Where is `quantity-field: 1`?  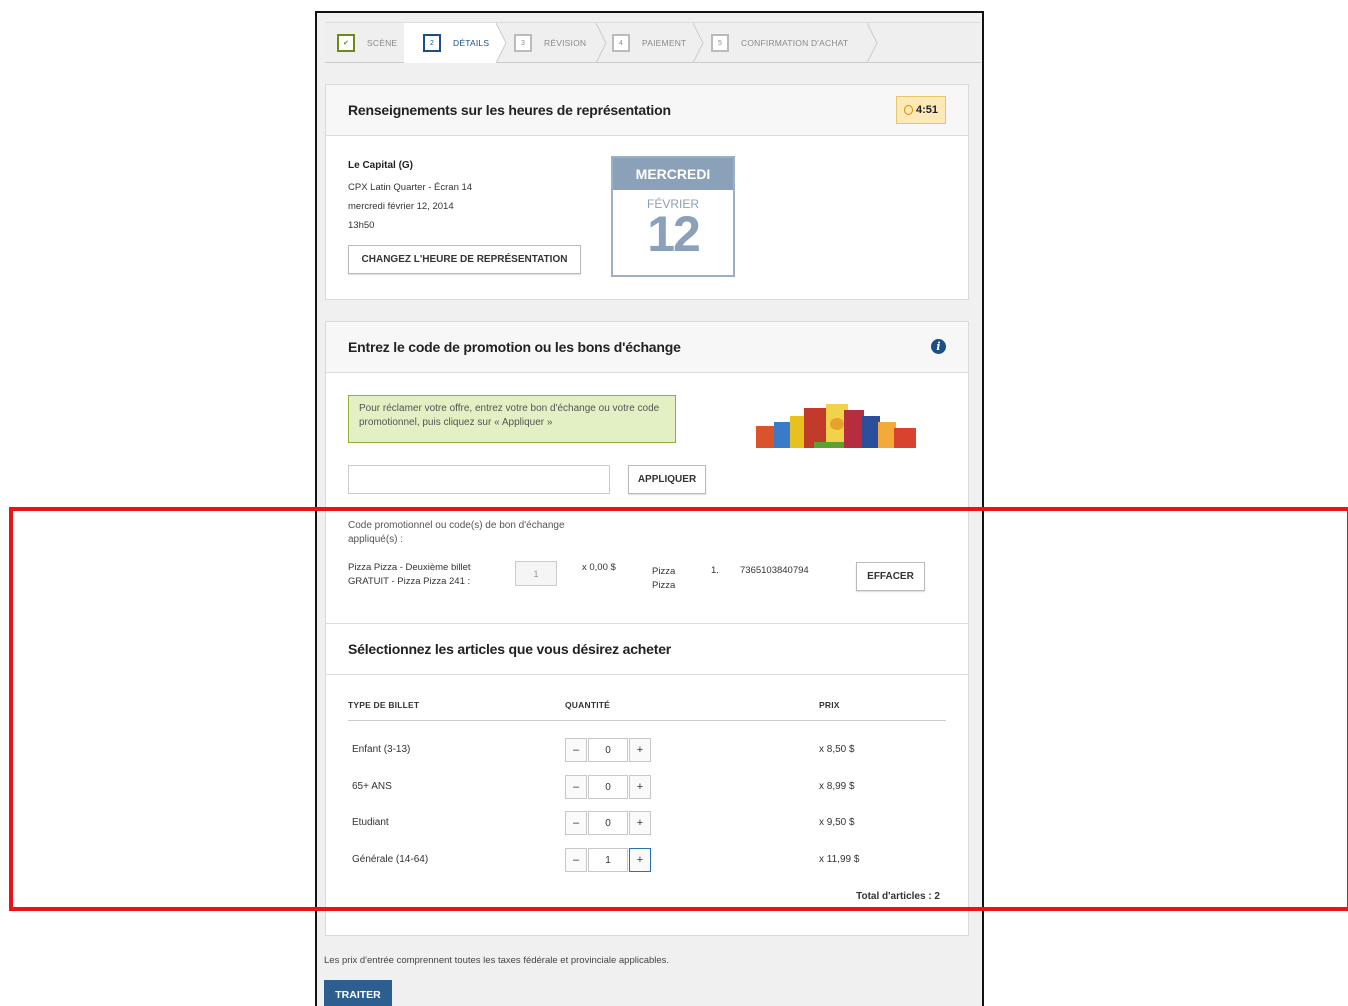 quantity-field: 1 is located at coordinates (608, 860).